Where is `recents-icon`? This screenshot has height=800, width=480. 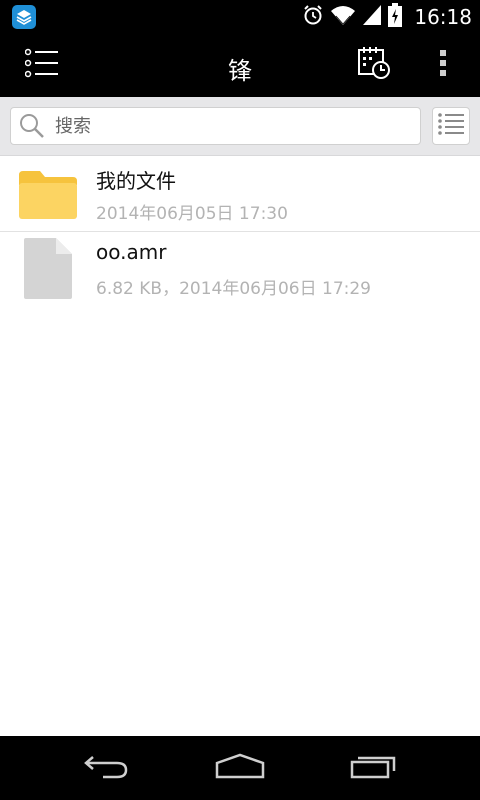
recents-icon is located at coordinates (374, 768).